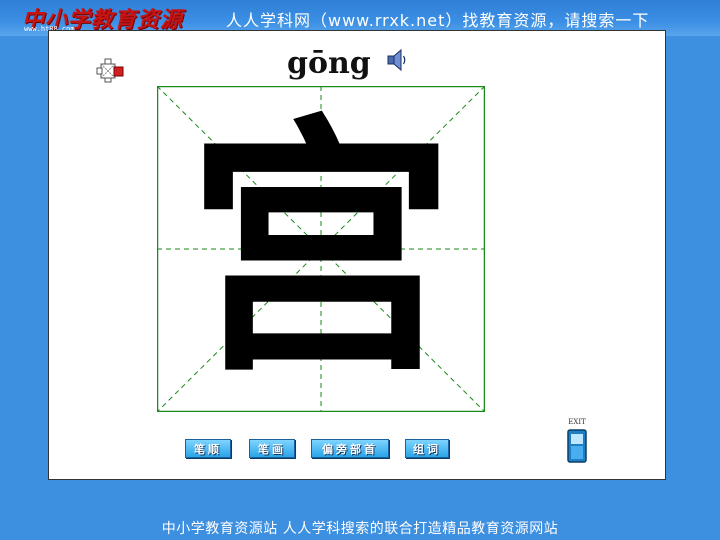 The height and width of the screenshot is (540, 720). Describe the element at coordinates (438, 20) in the screenshot. I see `banner-slogan: 人人学科网（www.rrxk.net）找教育资源，请搜索一下` at that location.